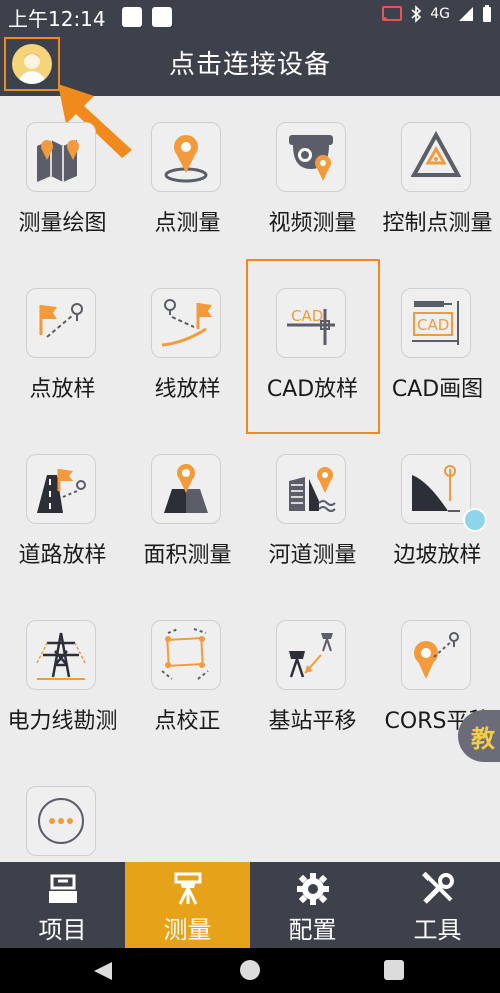 Image resolution: width=500 pixels, height=993 pixels. I want to click on svg-text: CAD, so click(433, 325).